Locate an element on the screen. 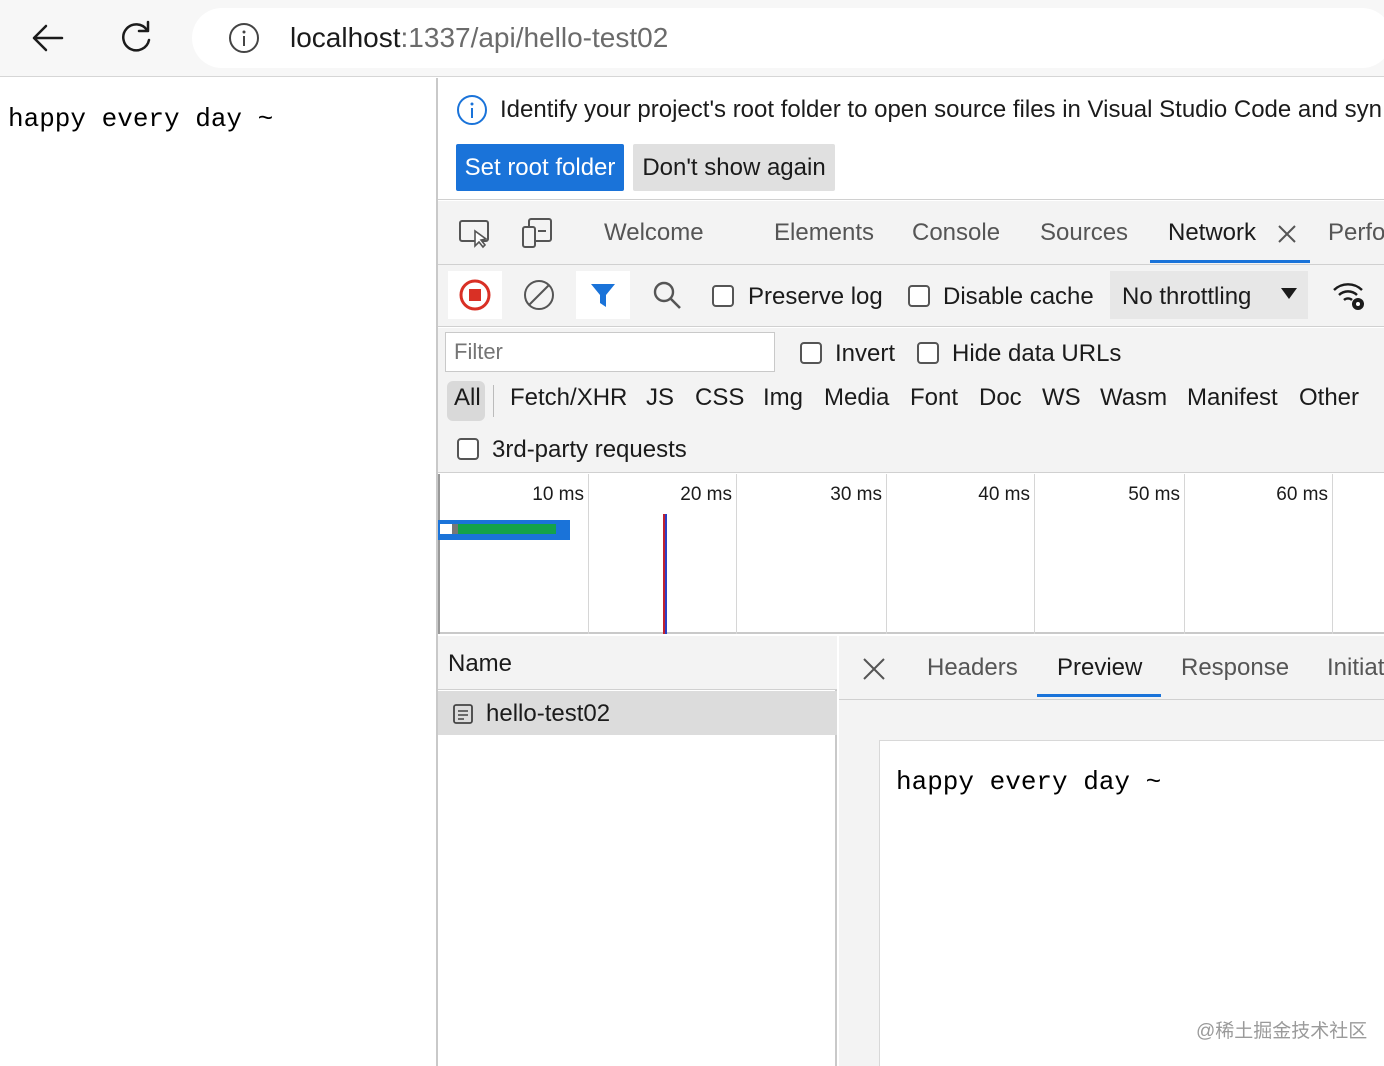 Image resolution: width=1384 pixels, height=1066 pixels. hide-data-urls-checkbox is located at coordinates (928, 353).